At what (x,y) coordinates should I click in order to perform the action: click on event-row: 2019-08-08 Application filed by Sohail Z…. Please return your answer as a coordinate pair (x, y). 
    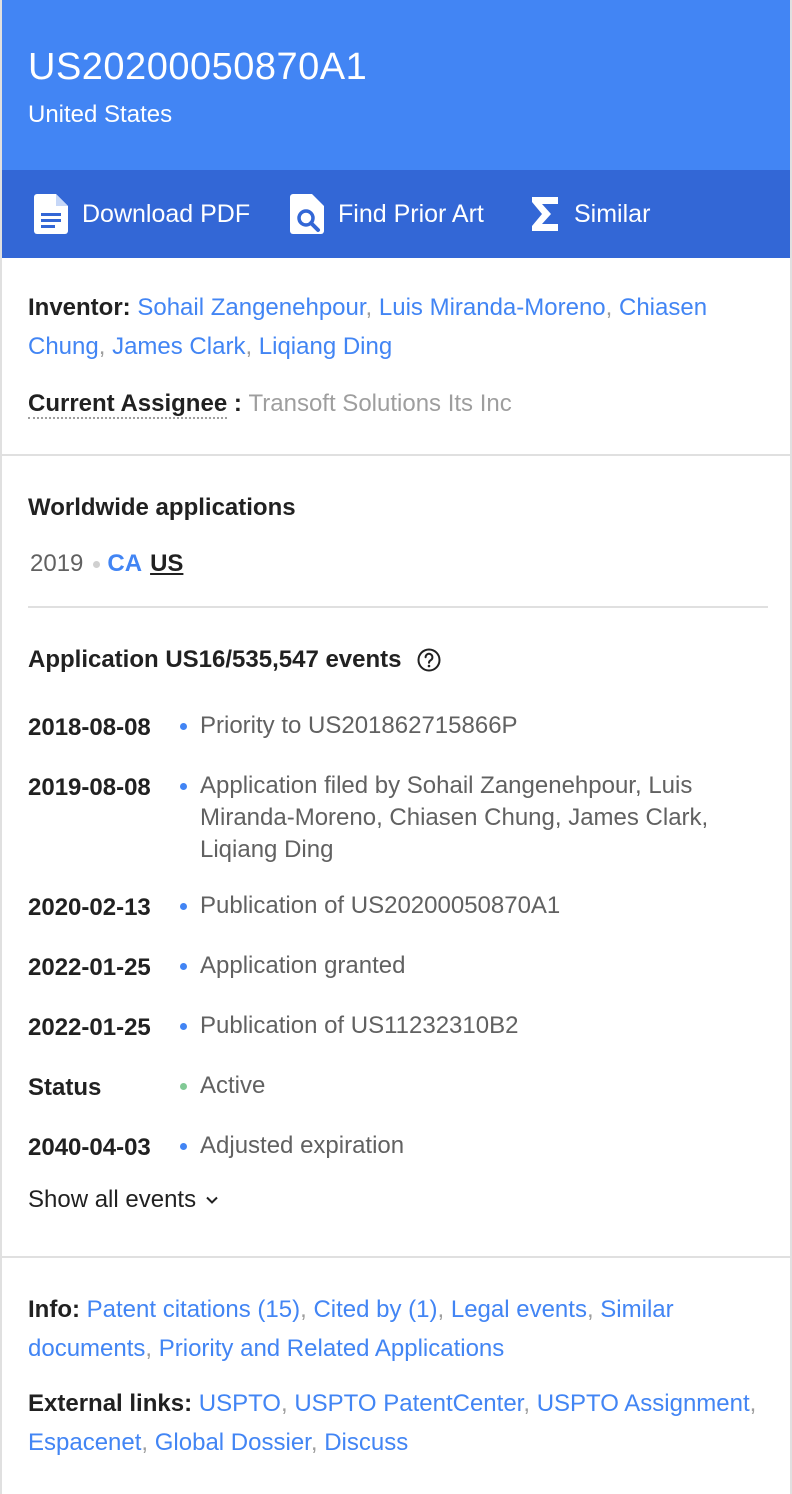
    Looking at the image, I should click on (398, 820).